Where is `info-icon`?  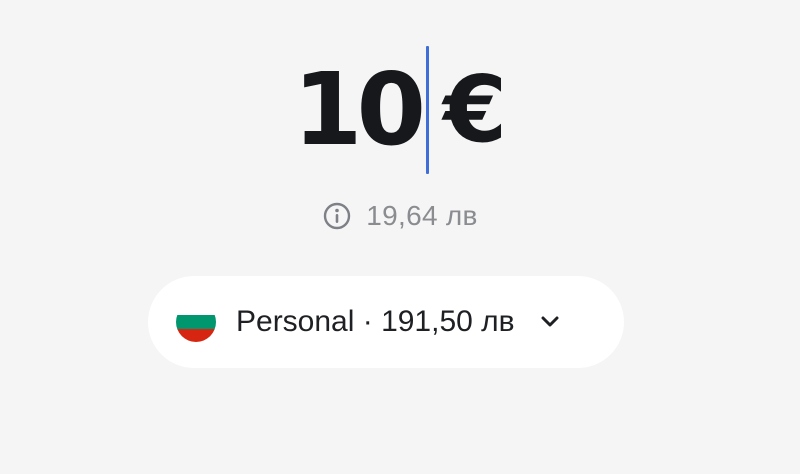 info-icon is located at coordinates (337, 216).